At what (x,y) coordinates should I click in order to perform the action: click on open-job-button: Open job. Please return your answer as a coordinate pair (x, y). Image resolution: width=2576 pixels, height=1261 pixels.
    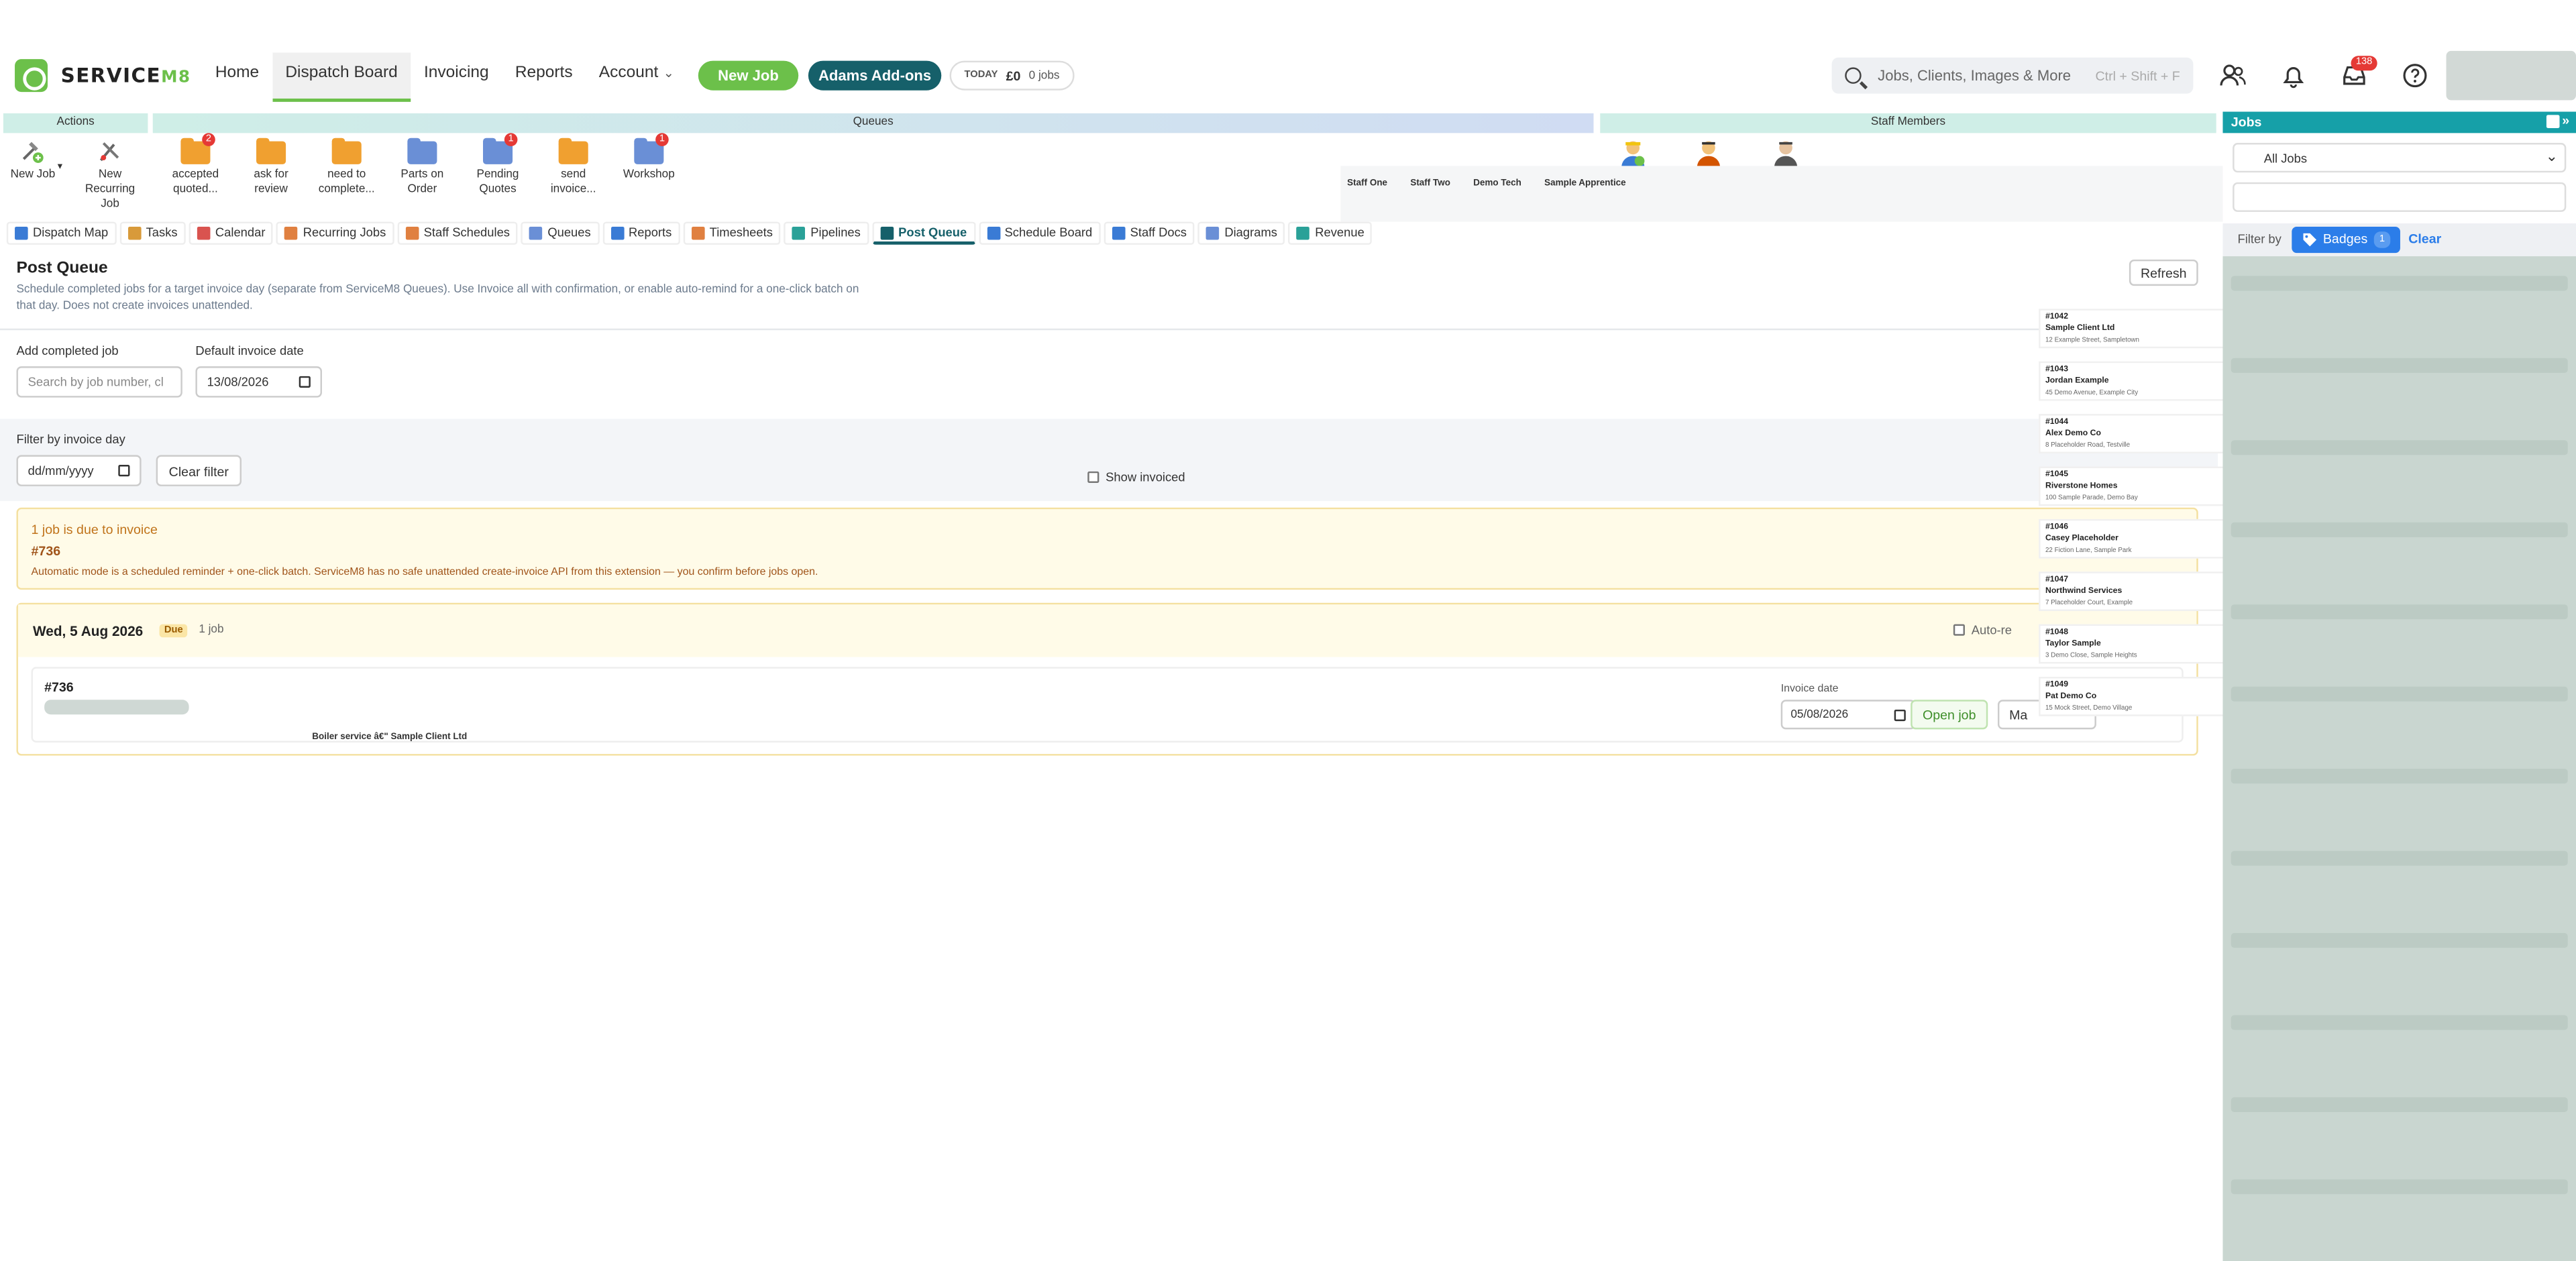
    Looking at the image, I should click on (1949, 715).